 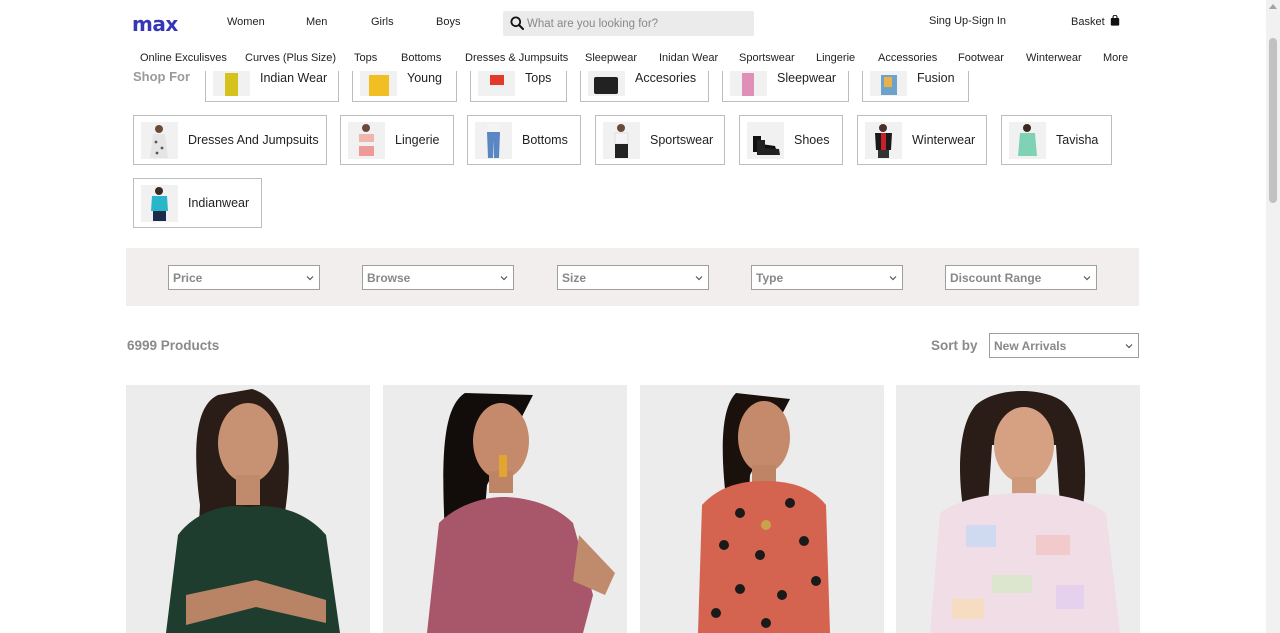 What do you see at coordinates (417, 140) in the screenshot?
I see `tile-label: Lingerie` at bounding box center [417, 140].